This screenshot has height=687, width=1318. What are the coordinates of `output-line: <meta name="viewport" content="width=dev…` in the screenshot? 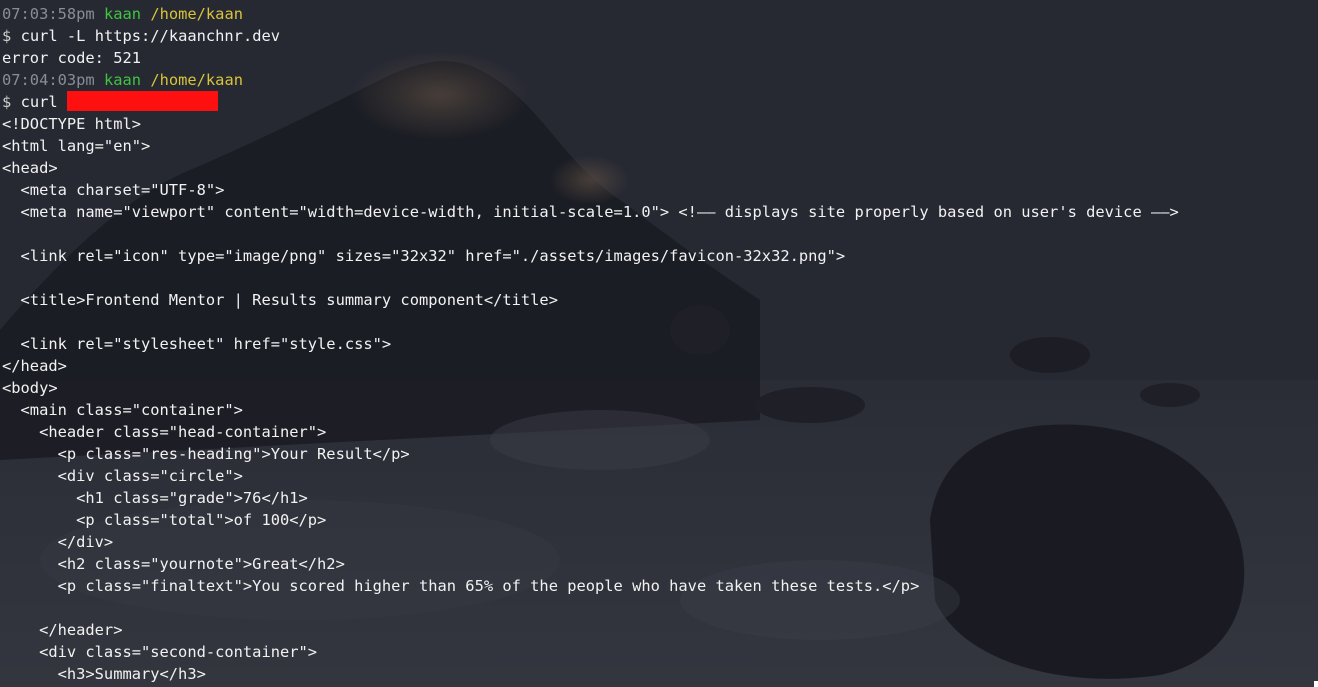 It's located at (590, 212).